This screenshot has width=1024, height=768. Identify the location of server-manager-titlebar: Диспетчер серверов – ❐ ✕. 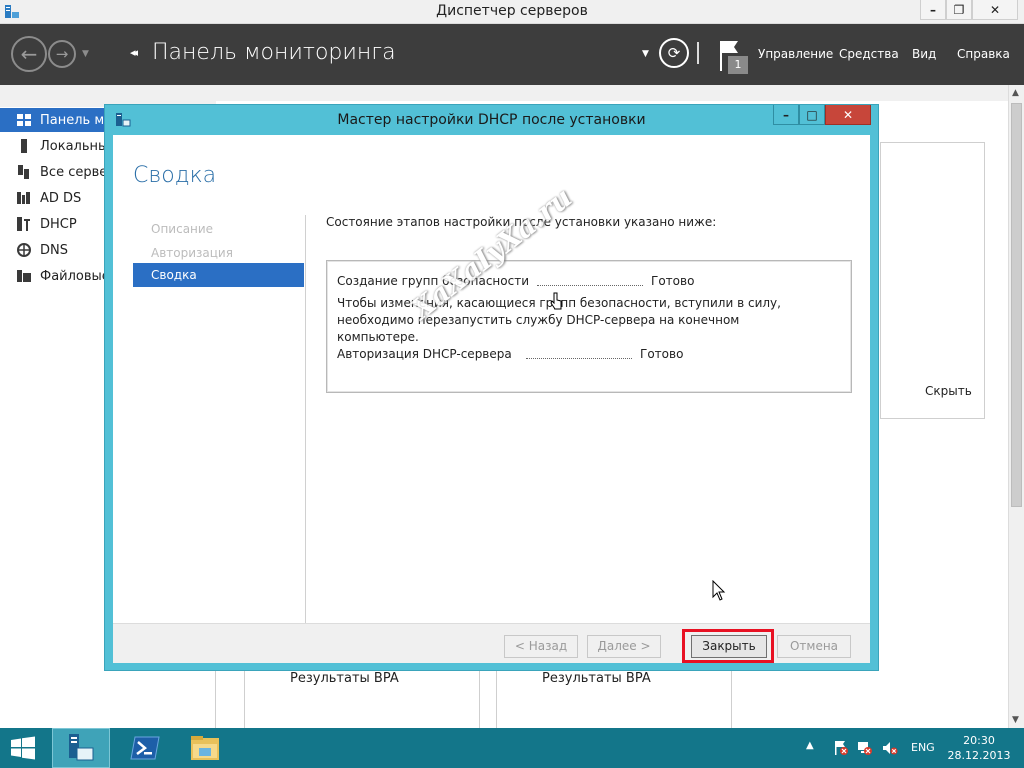
(512, 12).